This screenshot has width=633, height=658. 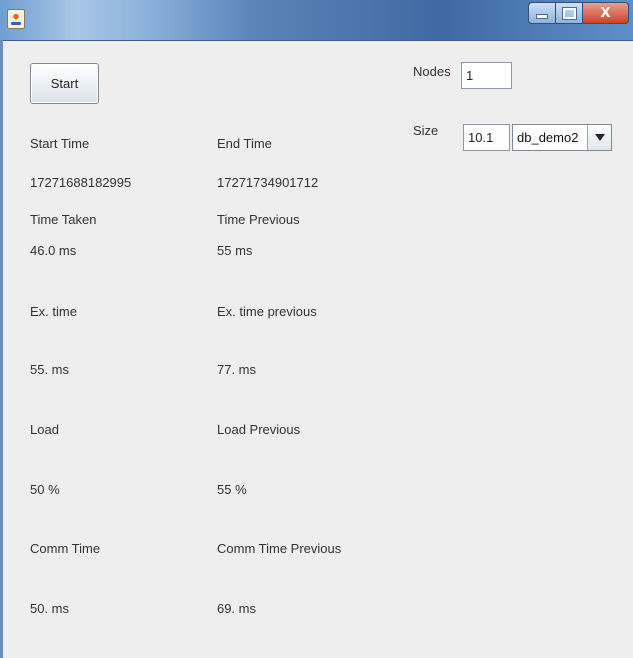 I want to click on load-previous-value: 55 %, so click(x=232, y=489).